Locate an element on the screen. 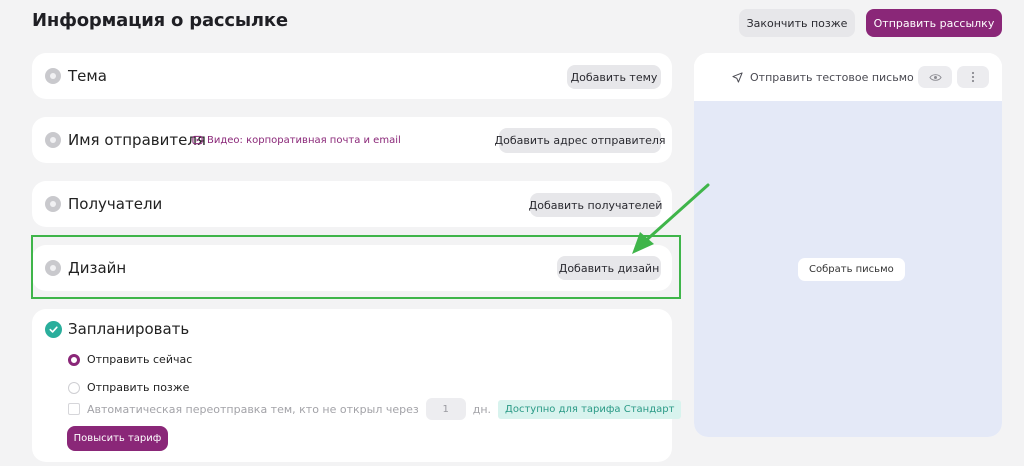 This screenshot has height=466, width=1024. video-link: Видео: корпоративная почта и email is located at coordinates (296, 140).